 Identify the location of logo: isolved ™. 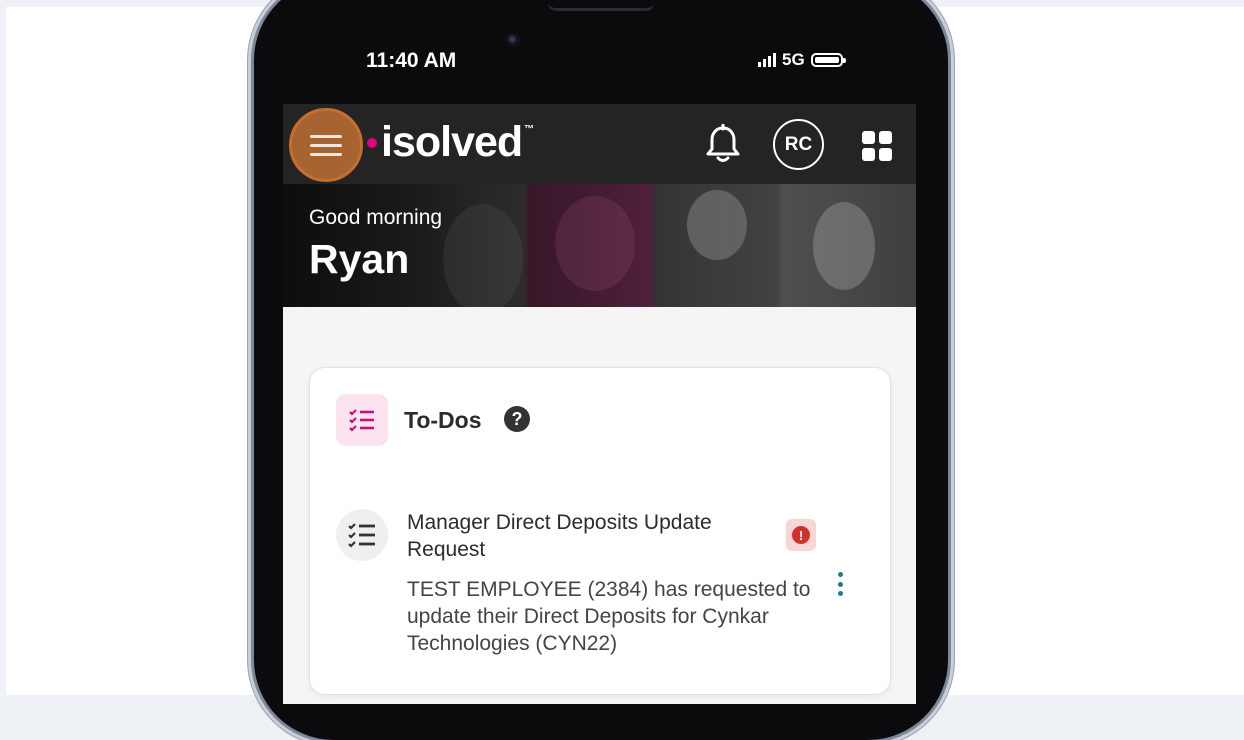
(450, 142).